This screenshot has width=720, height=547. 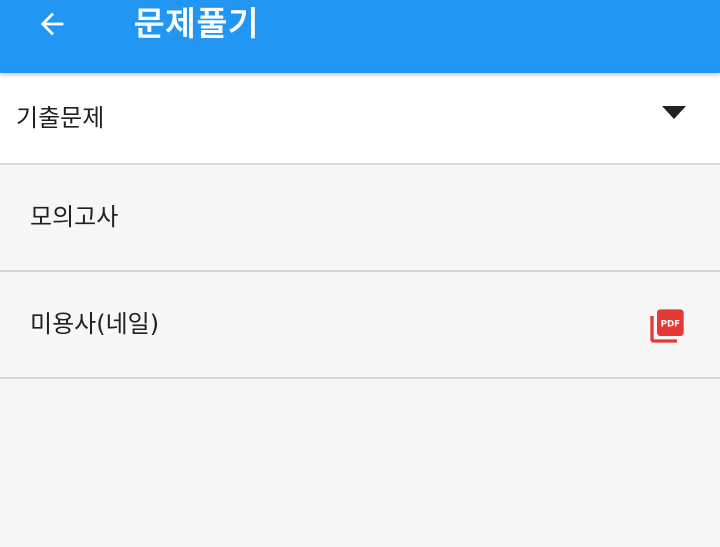 I want to click on list-item-label: 모의고사, so click(x=74, y=217).